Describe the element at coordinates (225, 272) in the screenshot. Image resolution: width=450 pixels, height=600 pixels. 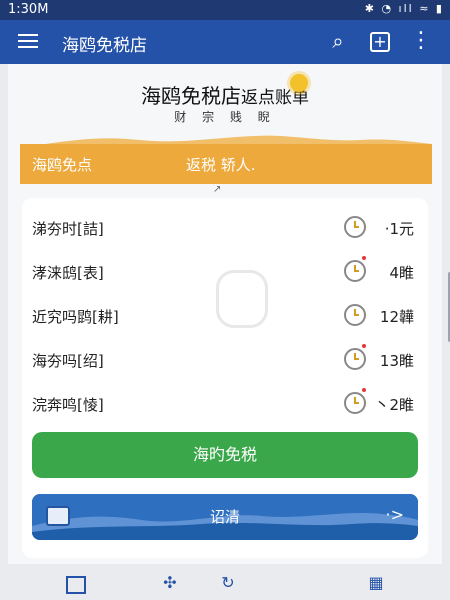
I see `list-item: 涍涞鸱[表] 4睢` at that location.